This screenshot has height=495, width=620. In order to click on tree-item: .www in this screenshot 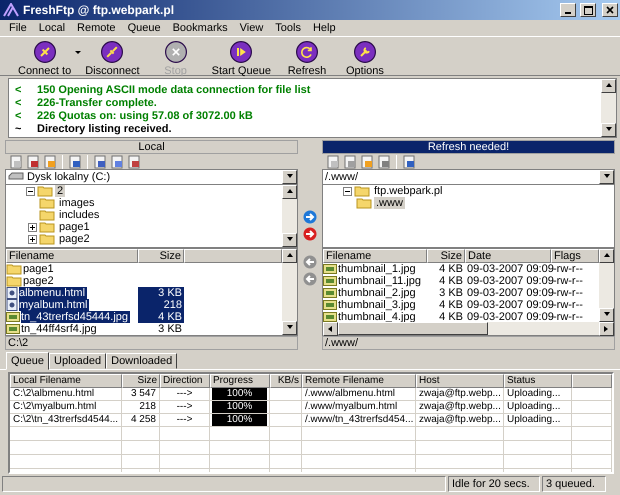, I will do `click(389, 203)`.